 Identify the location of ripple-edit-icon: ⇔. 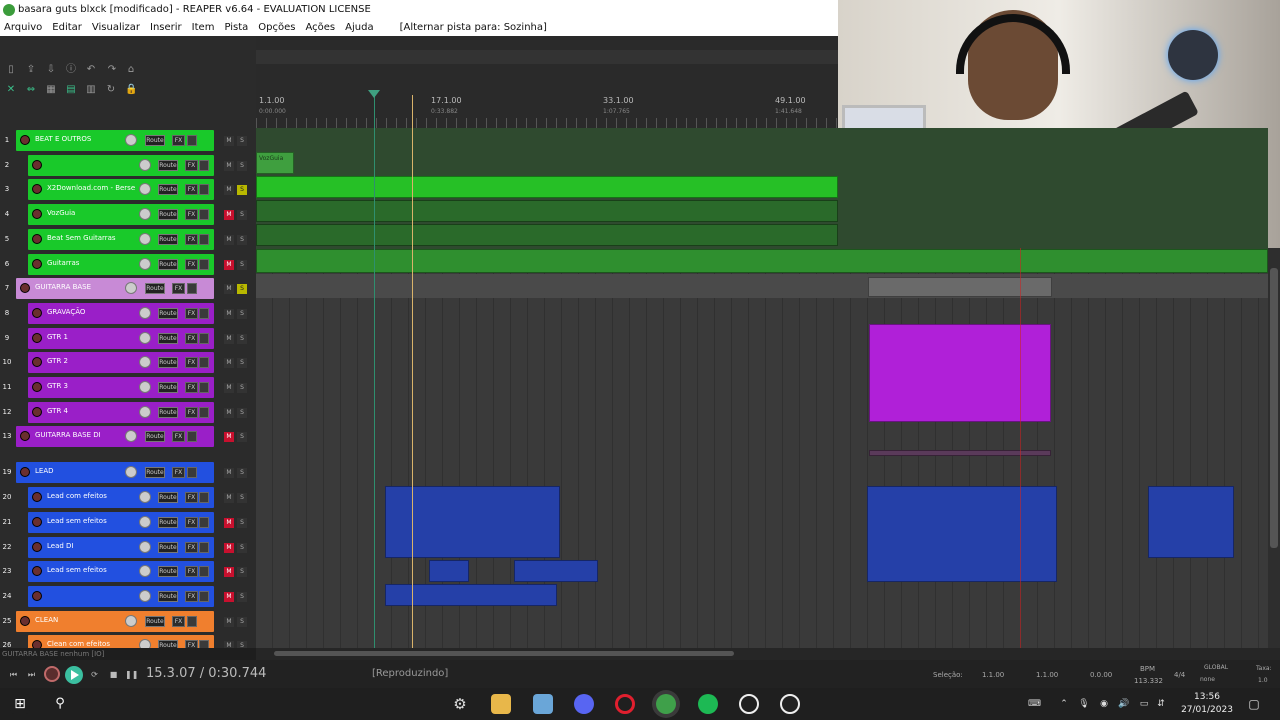
(31, 90).